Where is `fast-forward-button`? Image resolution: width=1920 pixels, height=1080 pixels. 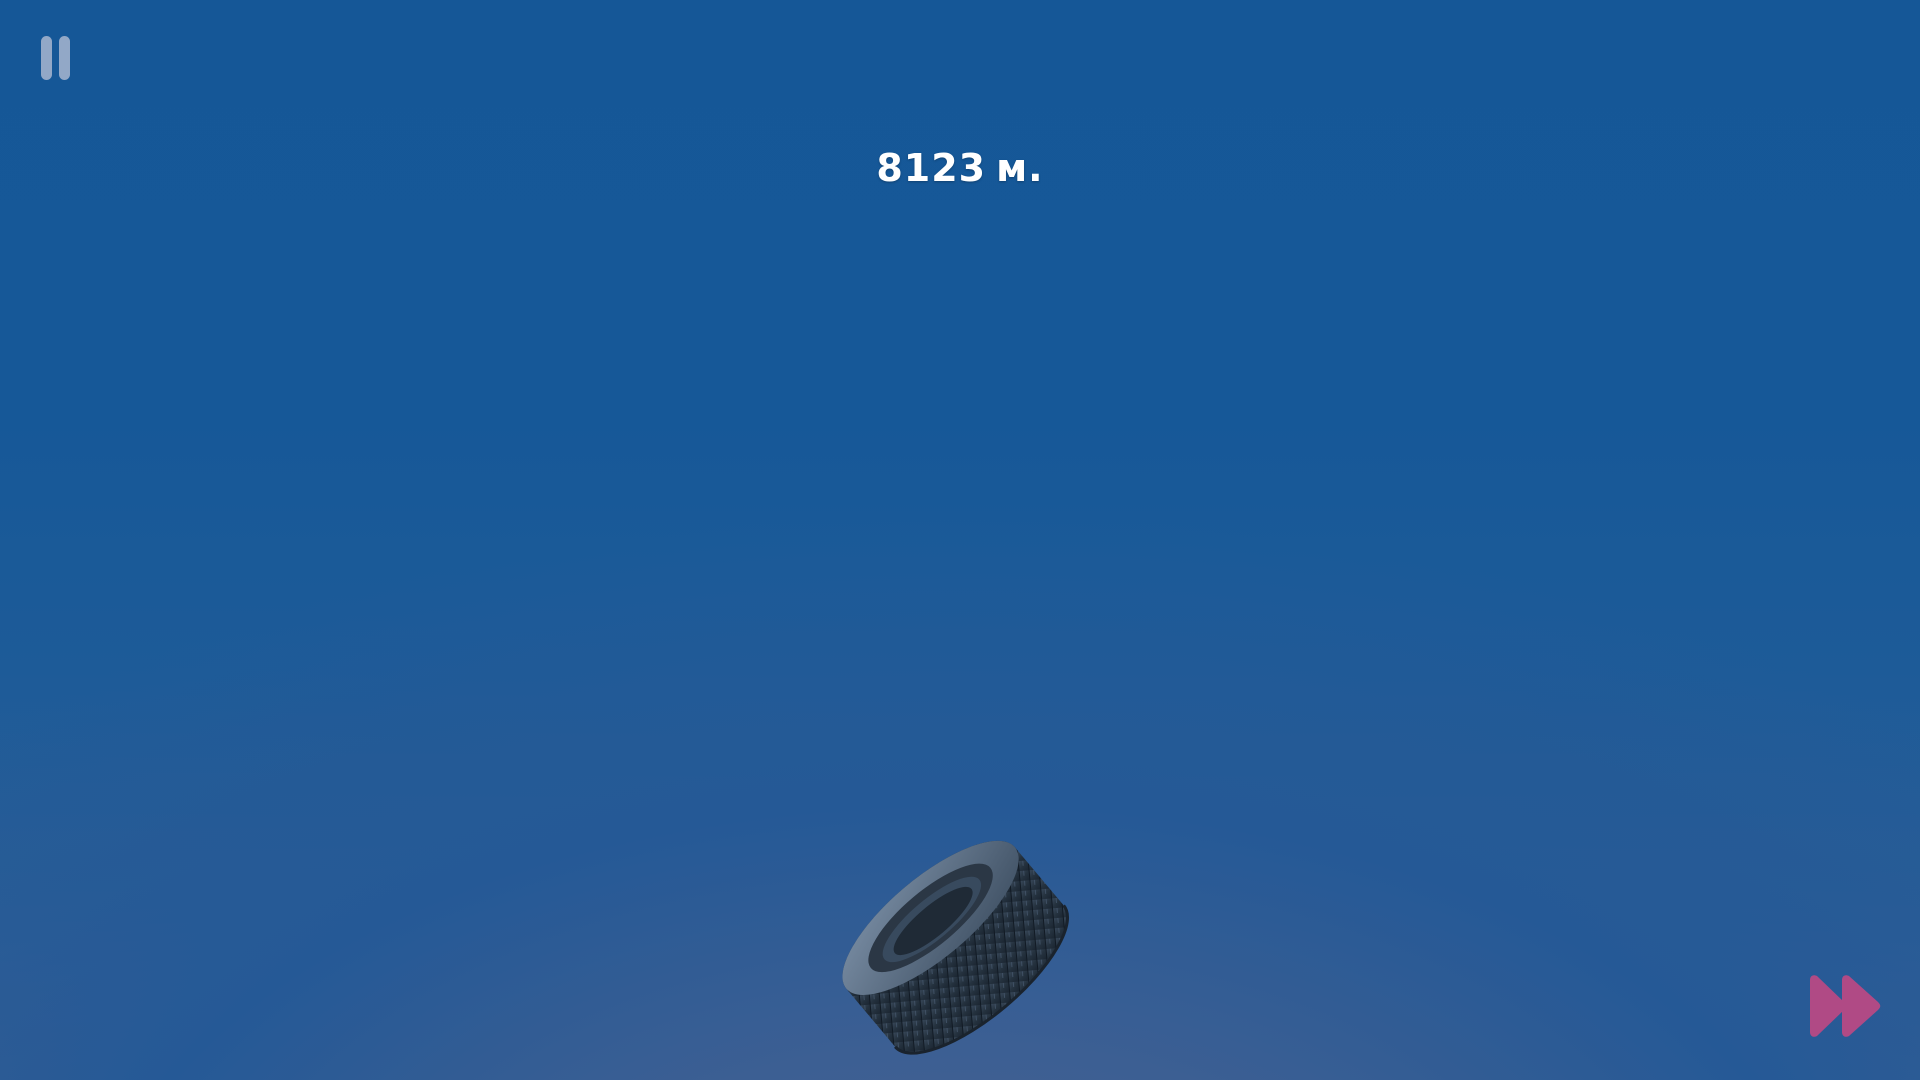 fast-forward-button is located at coordinates (1846, 1006).